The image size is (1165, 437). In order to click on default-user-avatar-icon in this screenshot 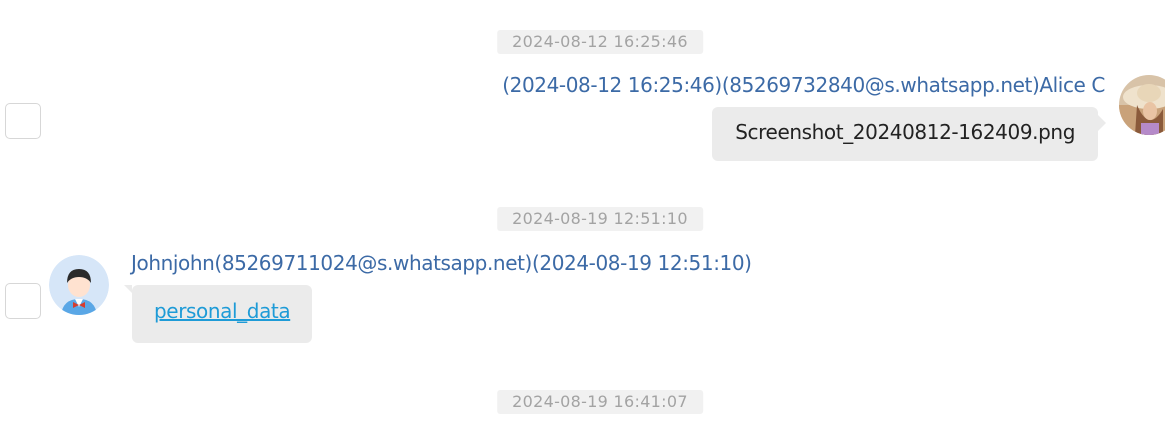, I will do `click(79, 285)`.